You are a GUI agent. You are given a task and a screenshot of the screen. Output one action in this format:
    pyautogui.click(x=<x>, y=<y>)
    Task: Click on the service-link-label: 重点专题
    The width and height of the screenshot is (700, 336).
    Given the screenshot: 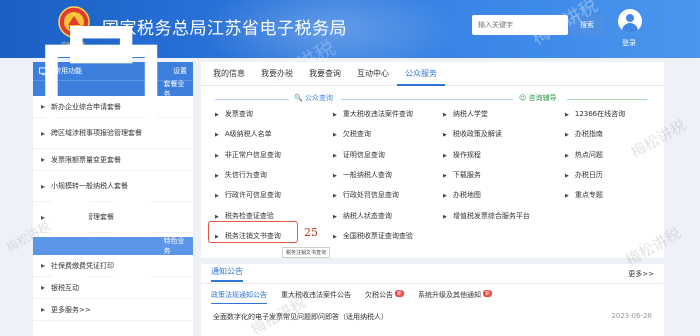 What is the action you would take?
    pyautogui.click(x=588, y=195)
    